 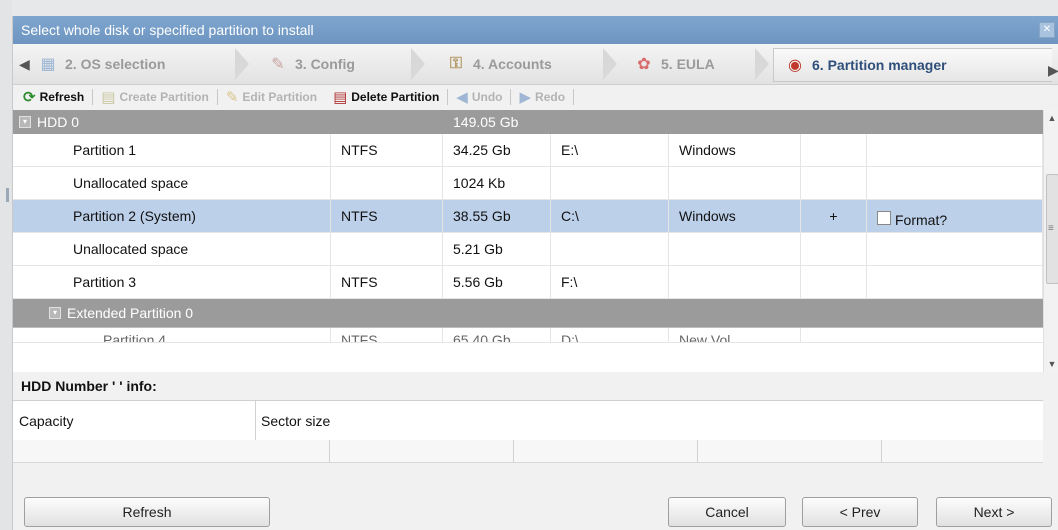 I want to click on delete-partition-label: Delete Partition, so click(x=395, y=97).